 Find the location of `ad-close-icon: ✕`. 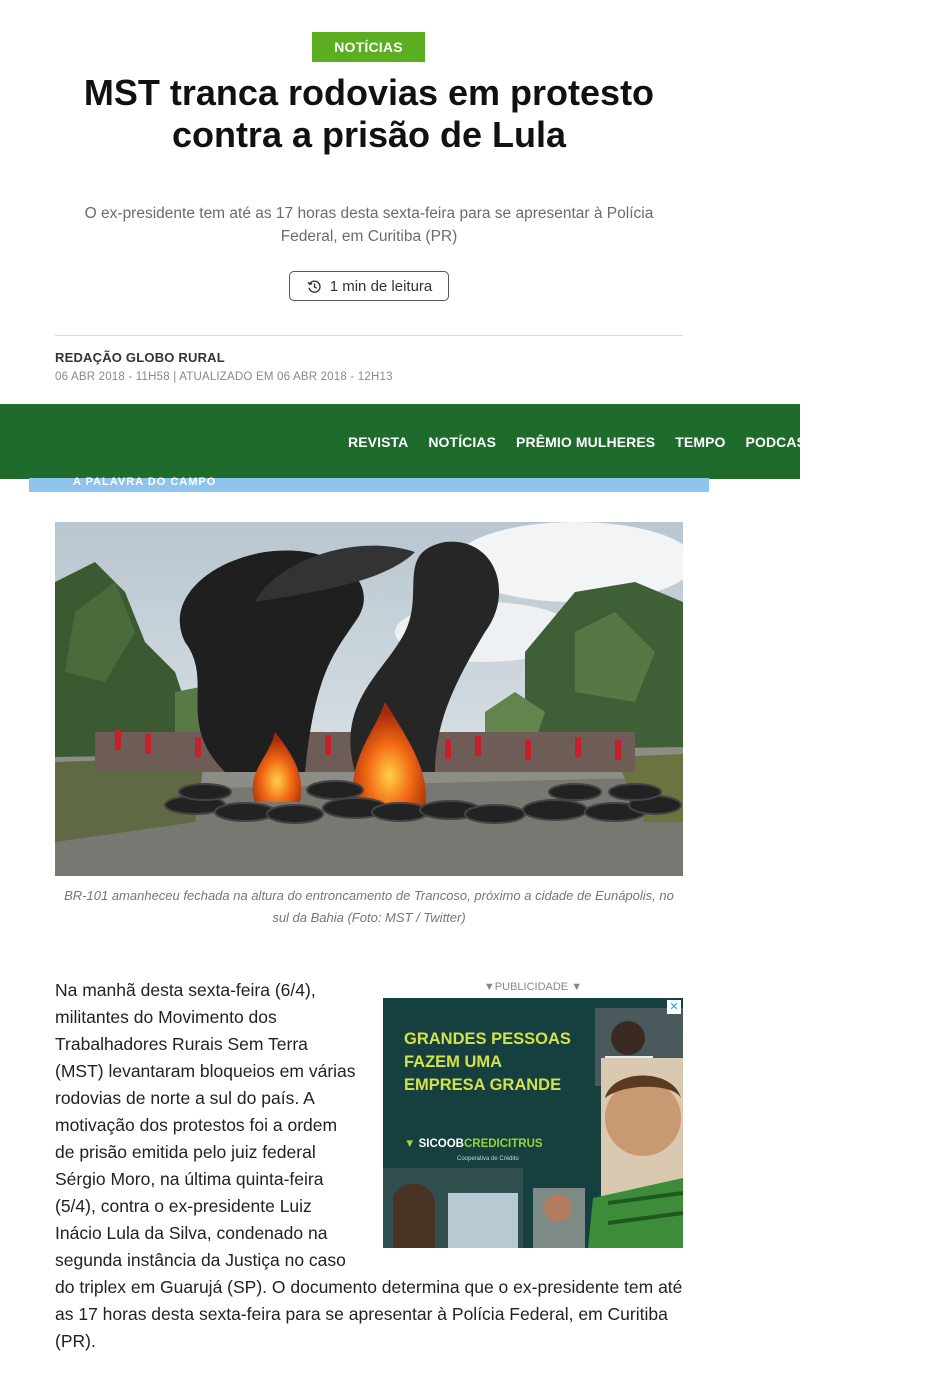

ad-close-icon: ✕ is located at coordinates (674, 1007).